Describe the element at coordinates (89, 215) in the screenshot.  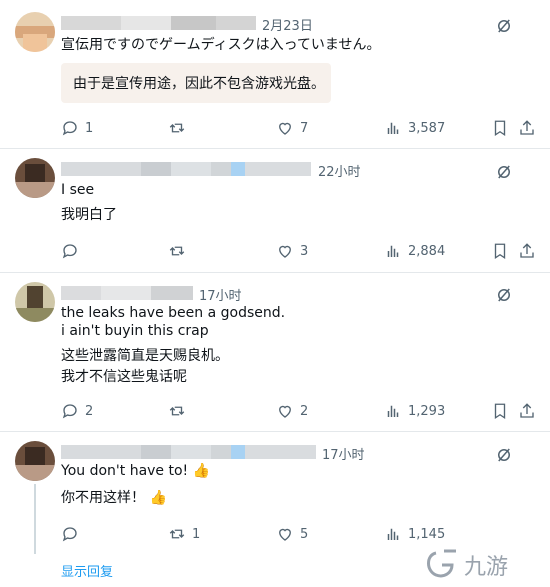
I see `tweet-text: 我明白了` at that location.